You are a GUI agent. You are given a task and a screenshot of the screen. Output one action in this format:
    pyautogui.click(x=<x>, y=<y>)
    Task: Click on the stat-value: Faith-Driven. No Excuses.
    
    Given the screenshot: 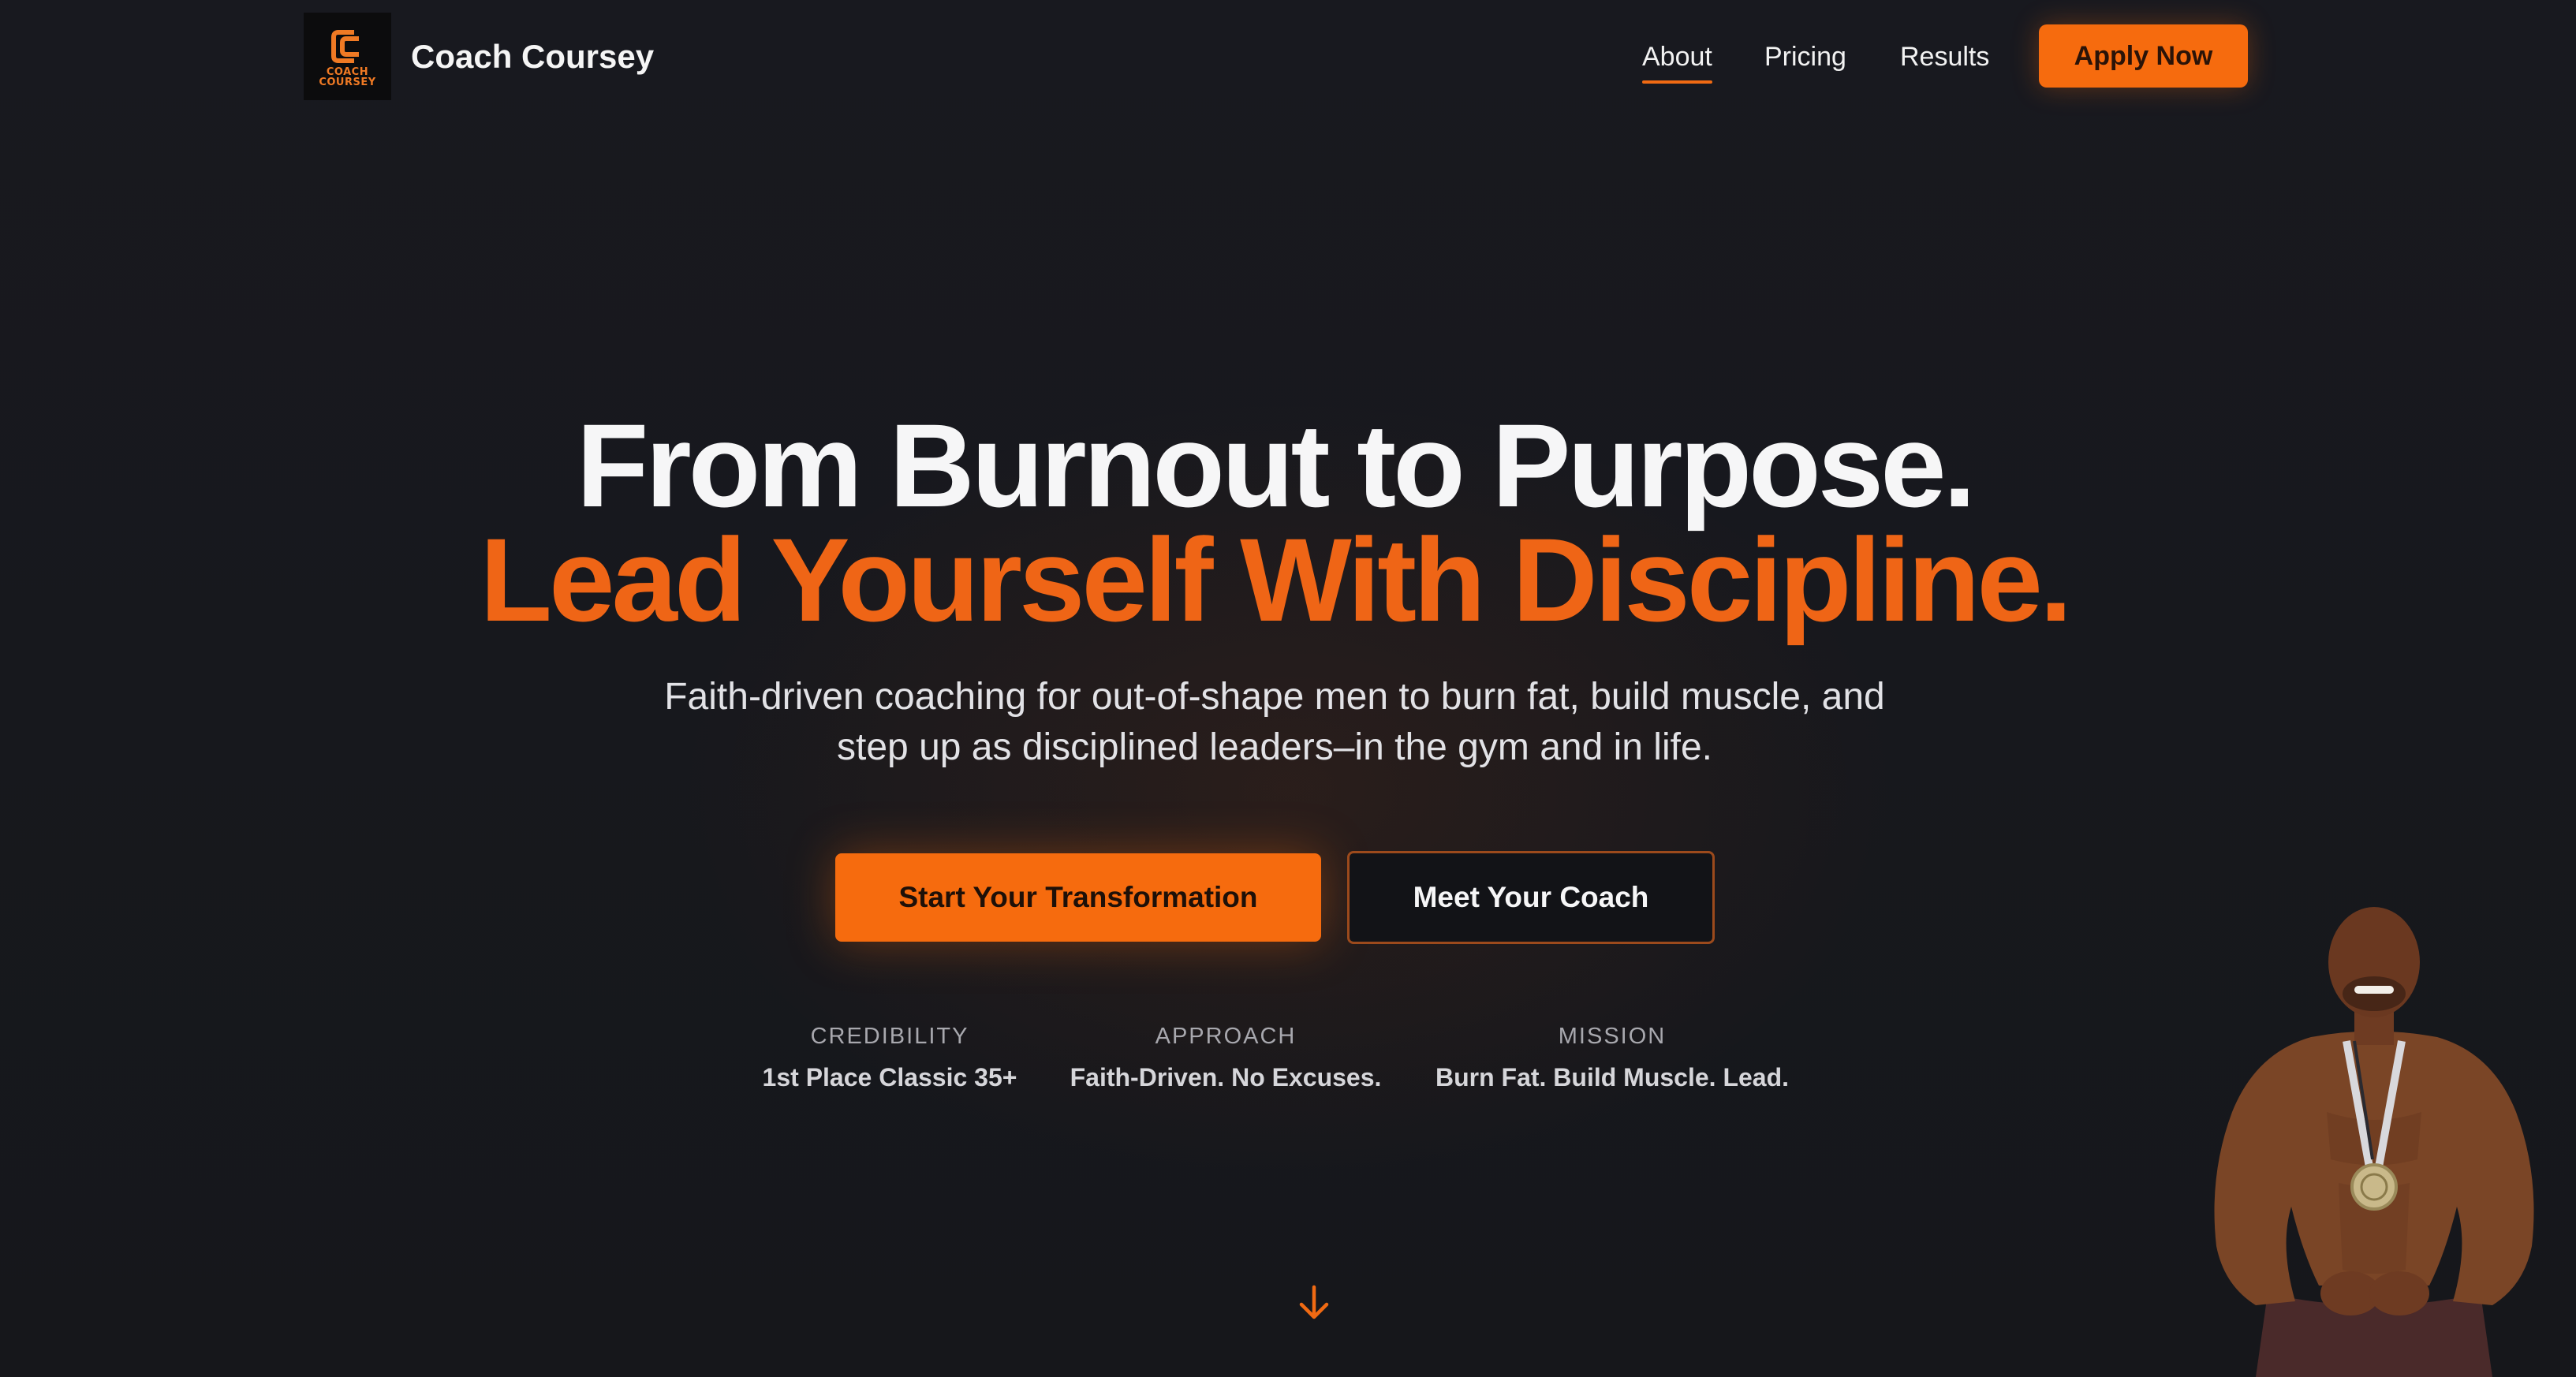 What is the action you would take?
    pyautogui.click(x=1226, y=1077)
    